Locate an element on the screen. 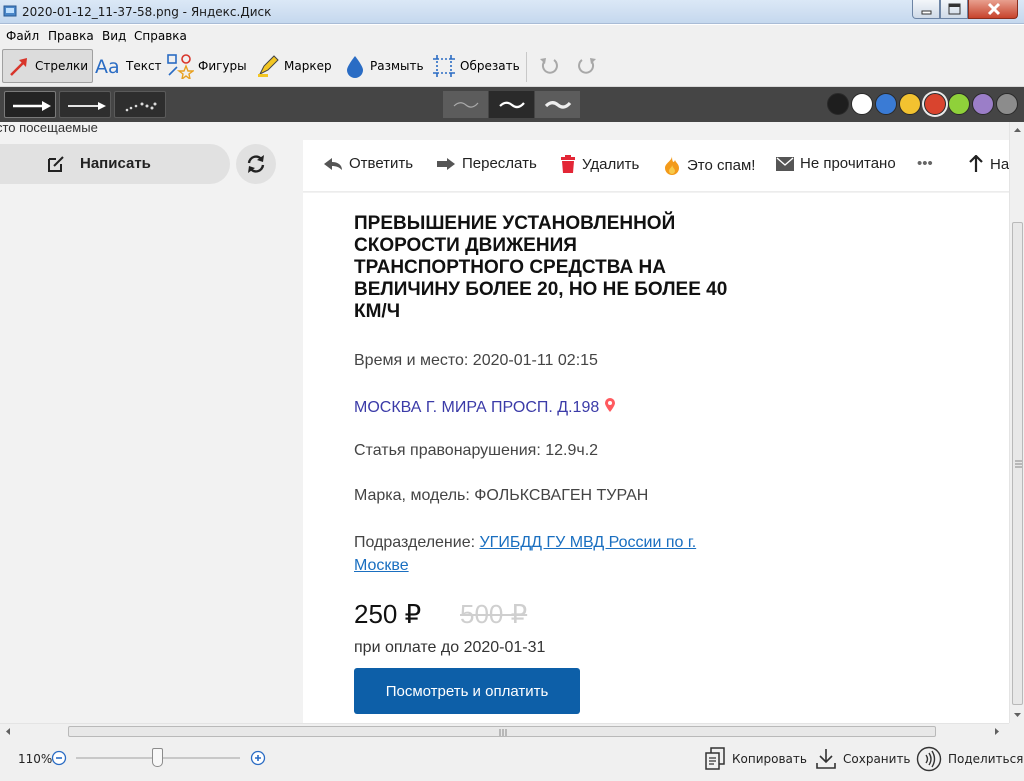 This screenshot has width=1024, height=781. horizontal-scroll-thumb is located at coordinates (502, 731).